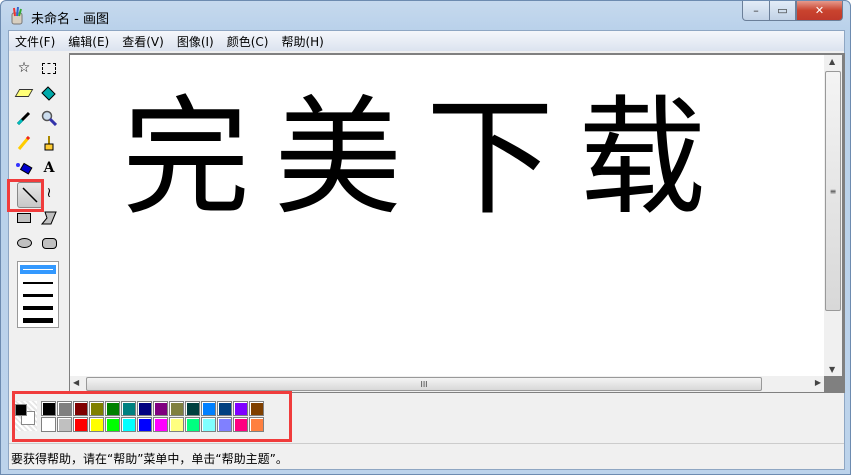  Describe the element at coordinates (49, 243) in the screenshot. I see `rounded-rectangle-icon` at that location.